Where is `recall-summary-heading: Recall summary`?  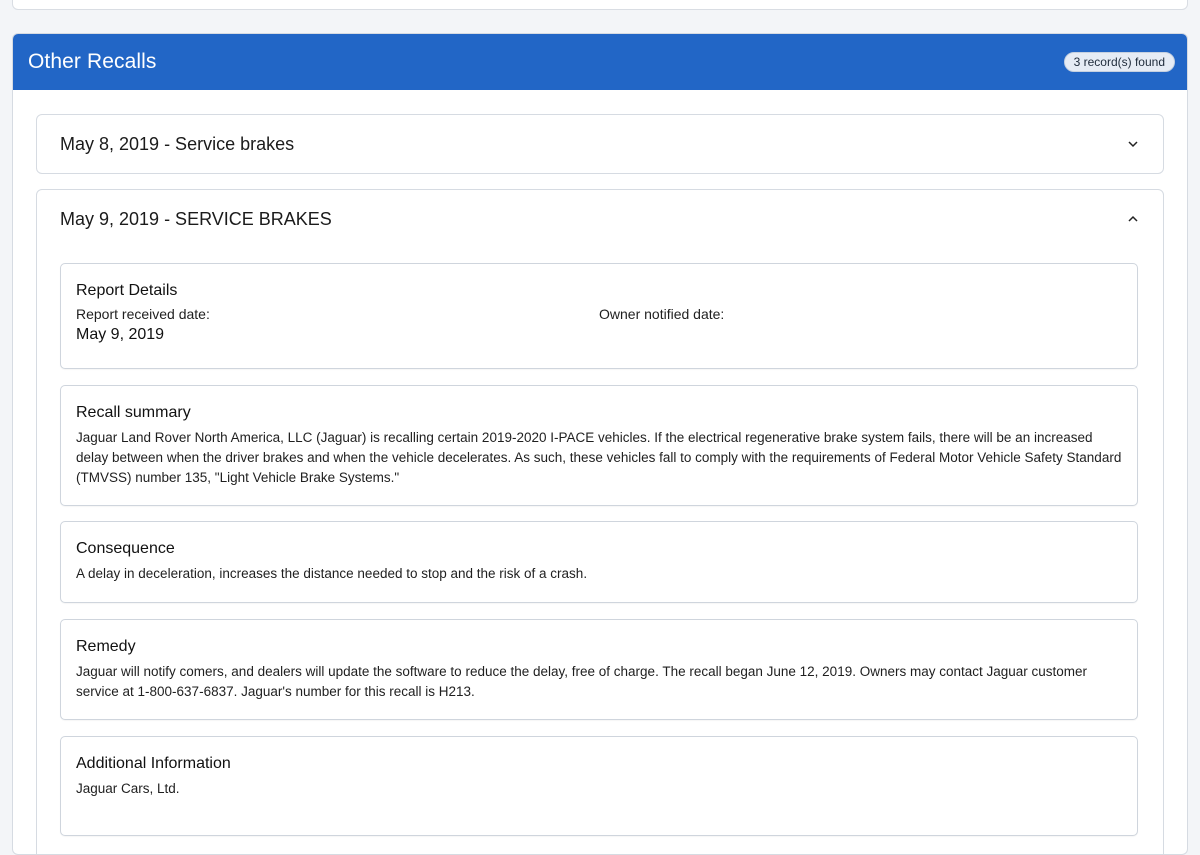
recall-summary-heading: Recall summary is located at coordinates (133, 412).